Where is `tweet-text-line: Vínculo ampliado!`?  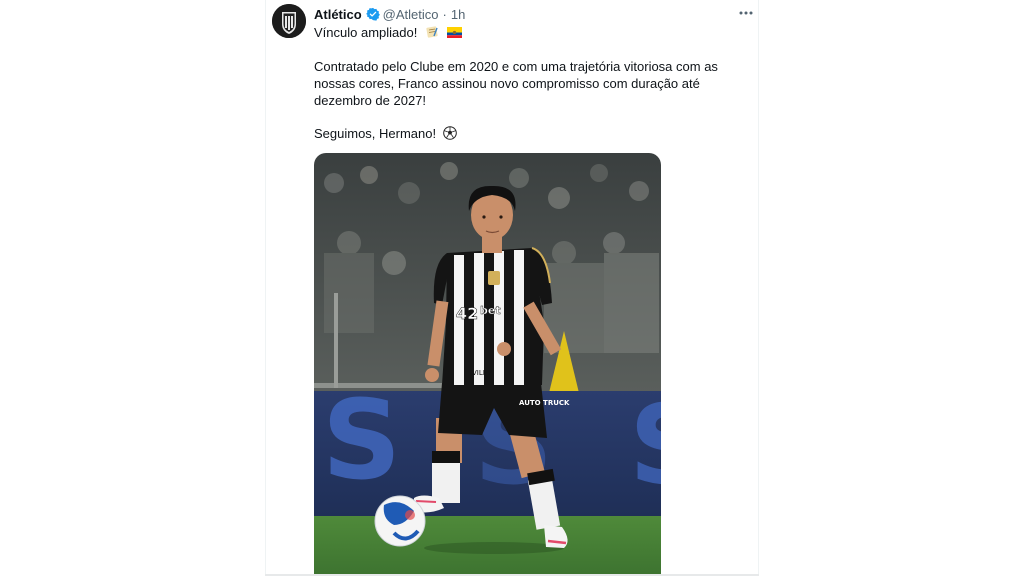
tweet-text-line: Vínculo ampliado! is located at coordinates (388, 32).